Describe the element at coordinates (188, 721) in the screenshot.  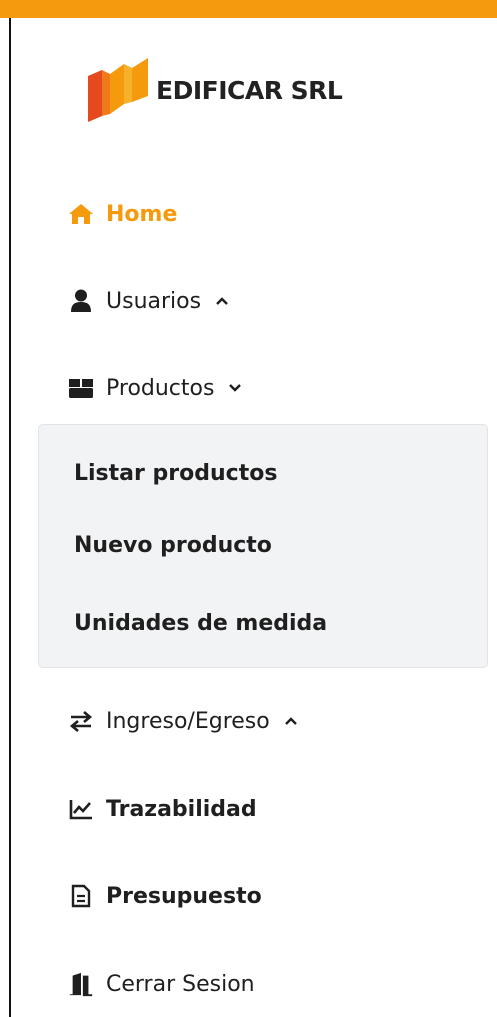
I see `nav-label-ingreso-egreso: Ingreso/Egreso` at that location.